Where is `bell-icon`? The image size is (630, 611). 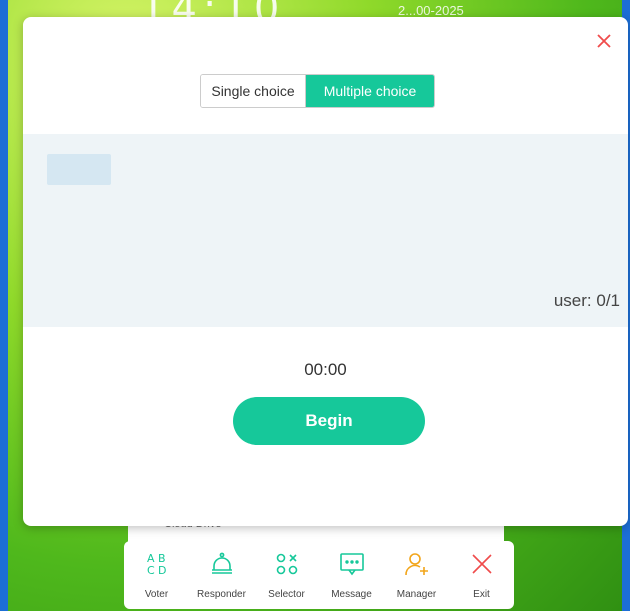 bell-icon is located at coordinates (222, 564).